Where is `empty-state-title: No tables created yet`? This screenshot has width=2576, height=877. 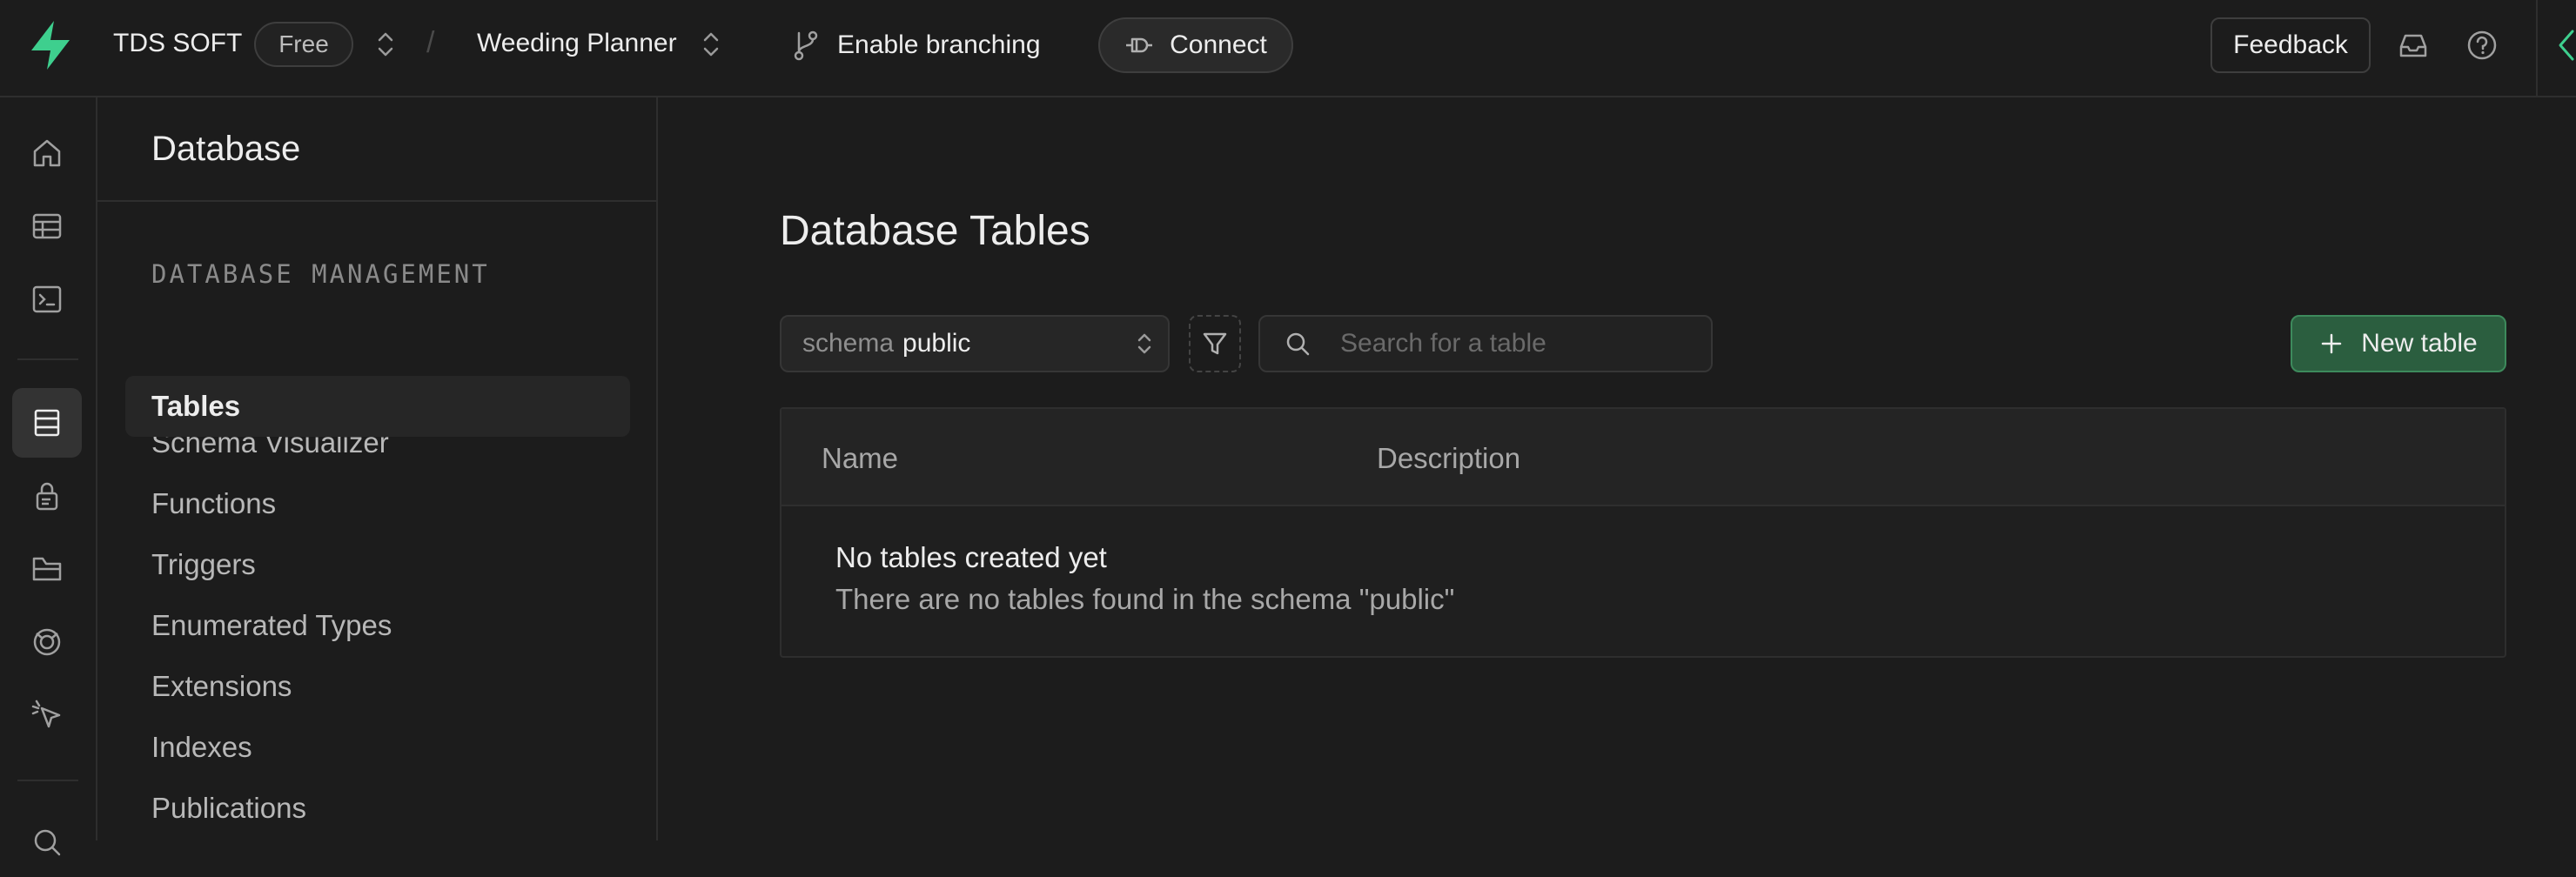 empty-state-title: No tables created yet is located at coordinates (971, 557).